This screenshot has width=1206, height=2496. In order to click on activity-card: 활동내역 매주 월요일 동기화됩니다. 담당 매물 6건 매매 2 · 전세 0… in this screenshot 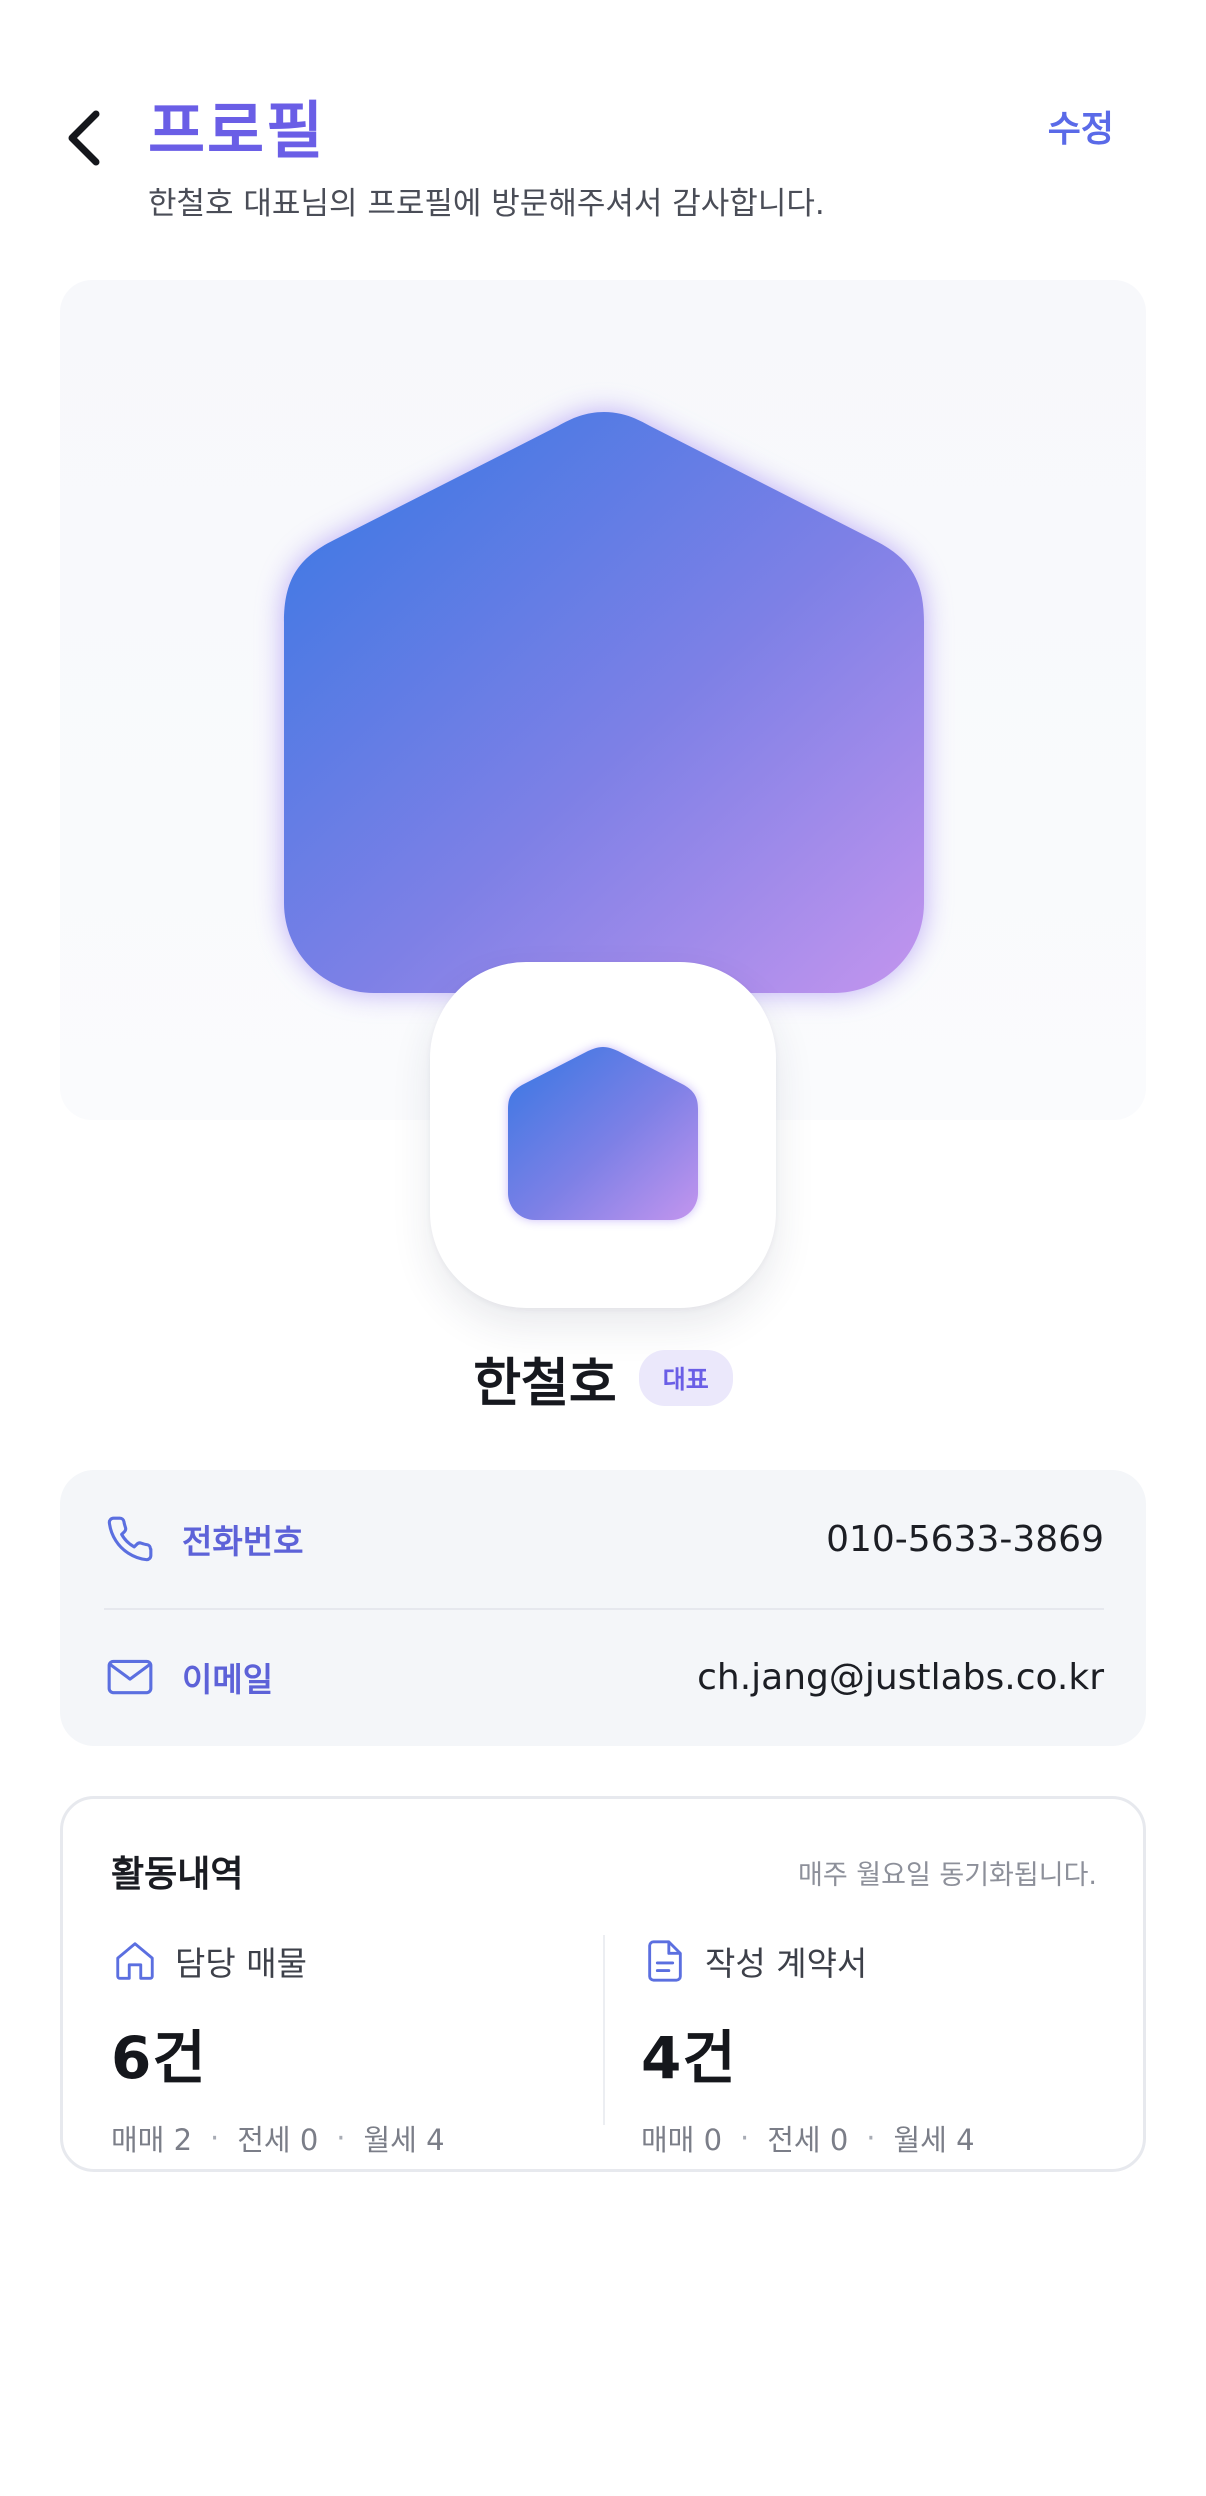, I will do `click(603, 1984)`.